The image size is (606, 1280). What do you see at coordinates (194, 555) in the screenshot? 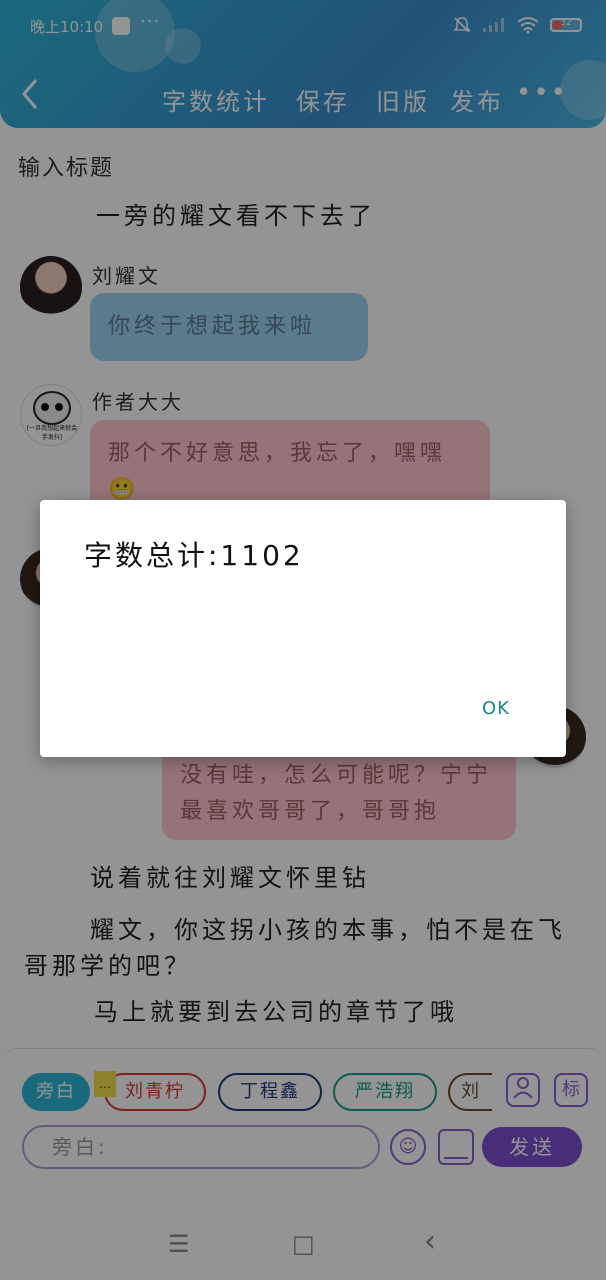
I see `dialog-message: 字数总计:1102` at bounding box center [194, 555].